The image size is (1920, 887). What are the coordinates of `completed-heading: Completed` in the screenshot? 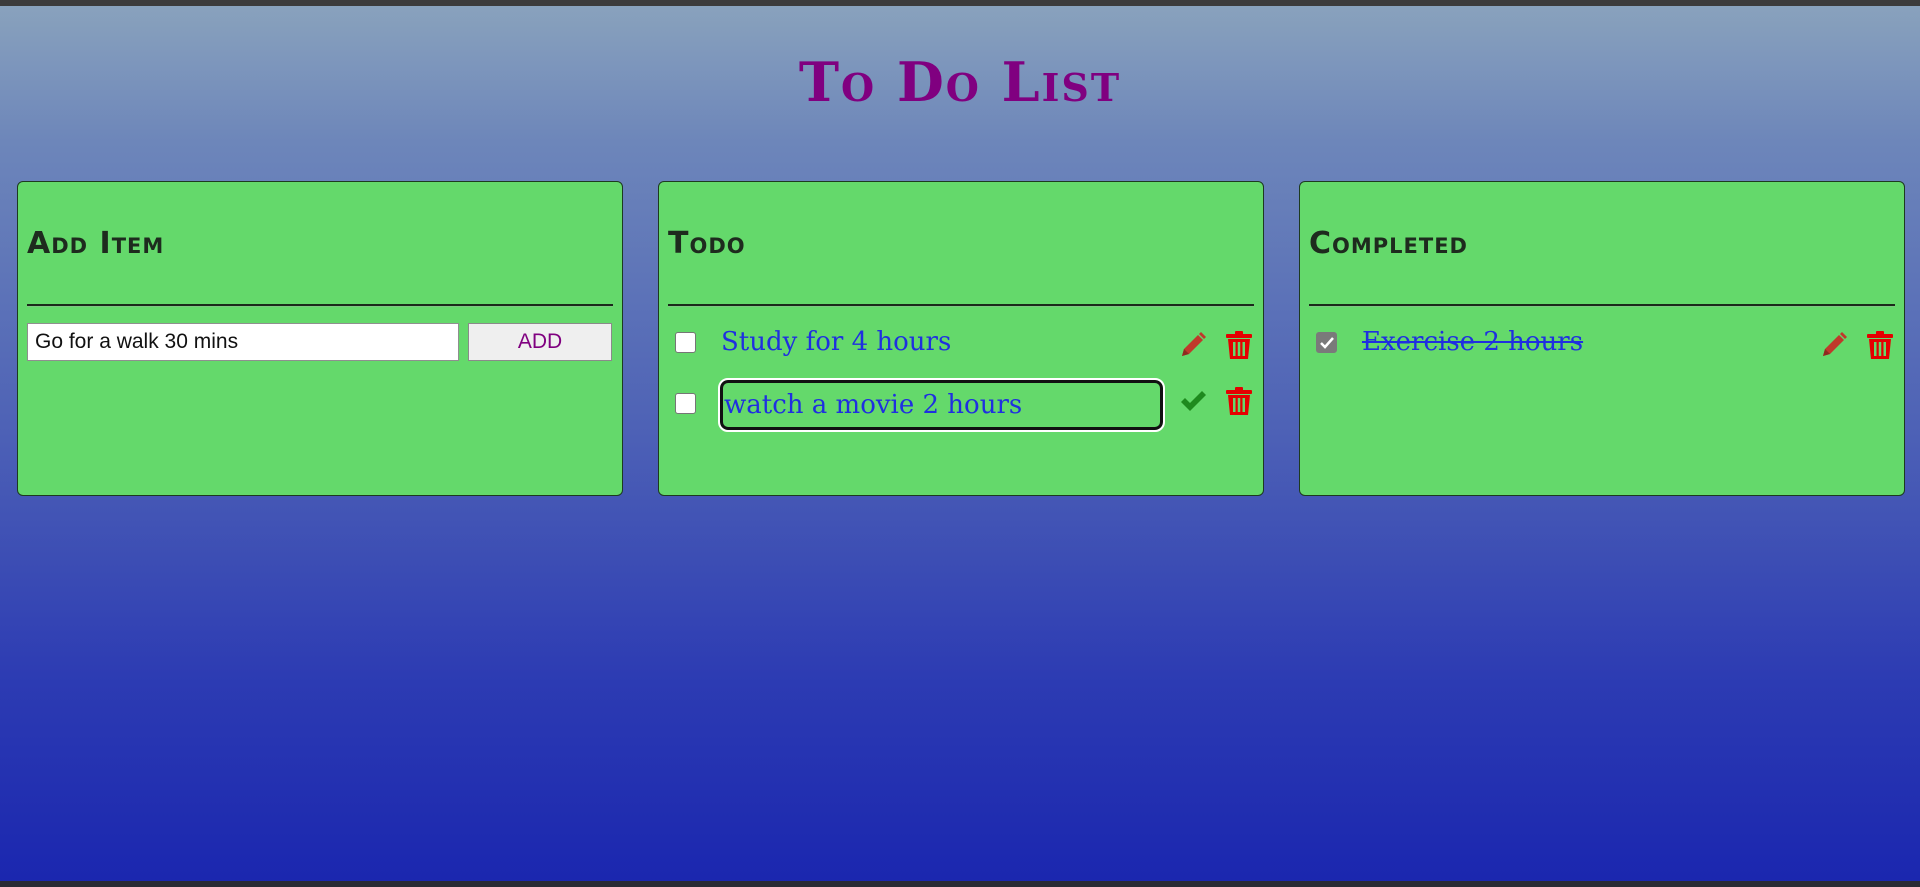 It's located at (1388, 243).